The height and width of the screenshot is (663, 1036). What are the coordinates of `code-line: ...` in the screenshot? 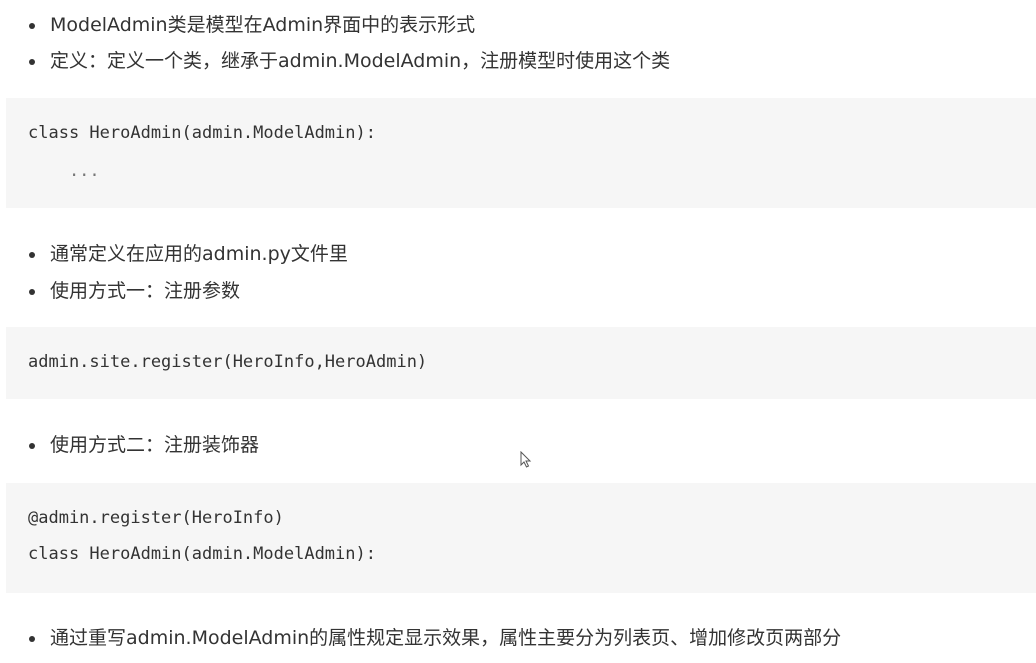 It's located at (64, 171).